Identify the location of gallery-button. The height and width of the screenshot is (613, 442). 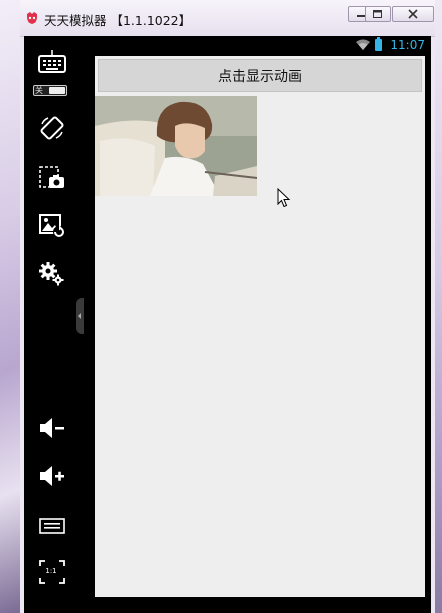
(52, 226).